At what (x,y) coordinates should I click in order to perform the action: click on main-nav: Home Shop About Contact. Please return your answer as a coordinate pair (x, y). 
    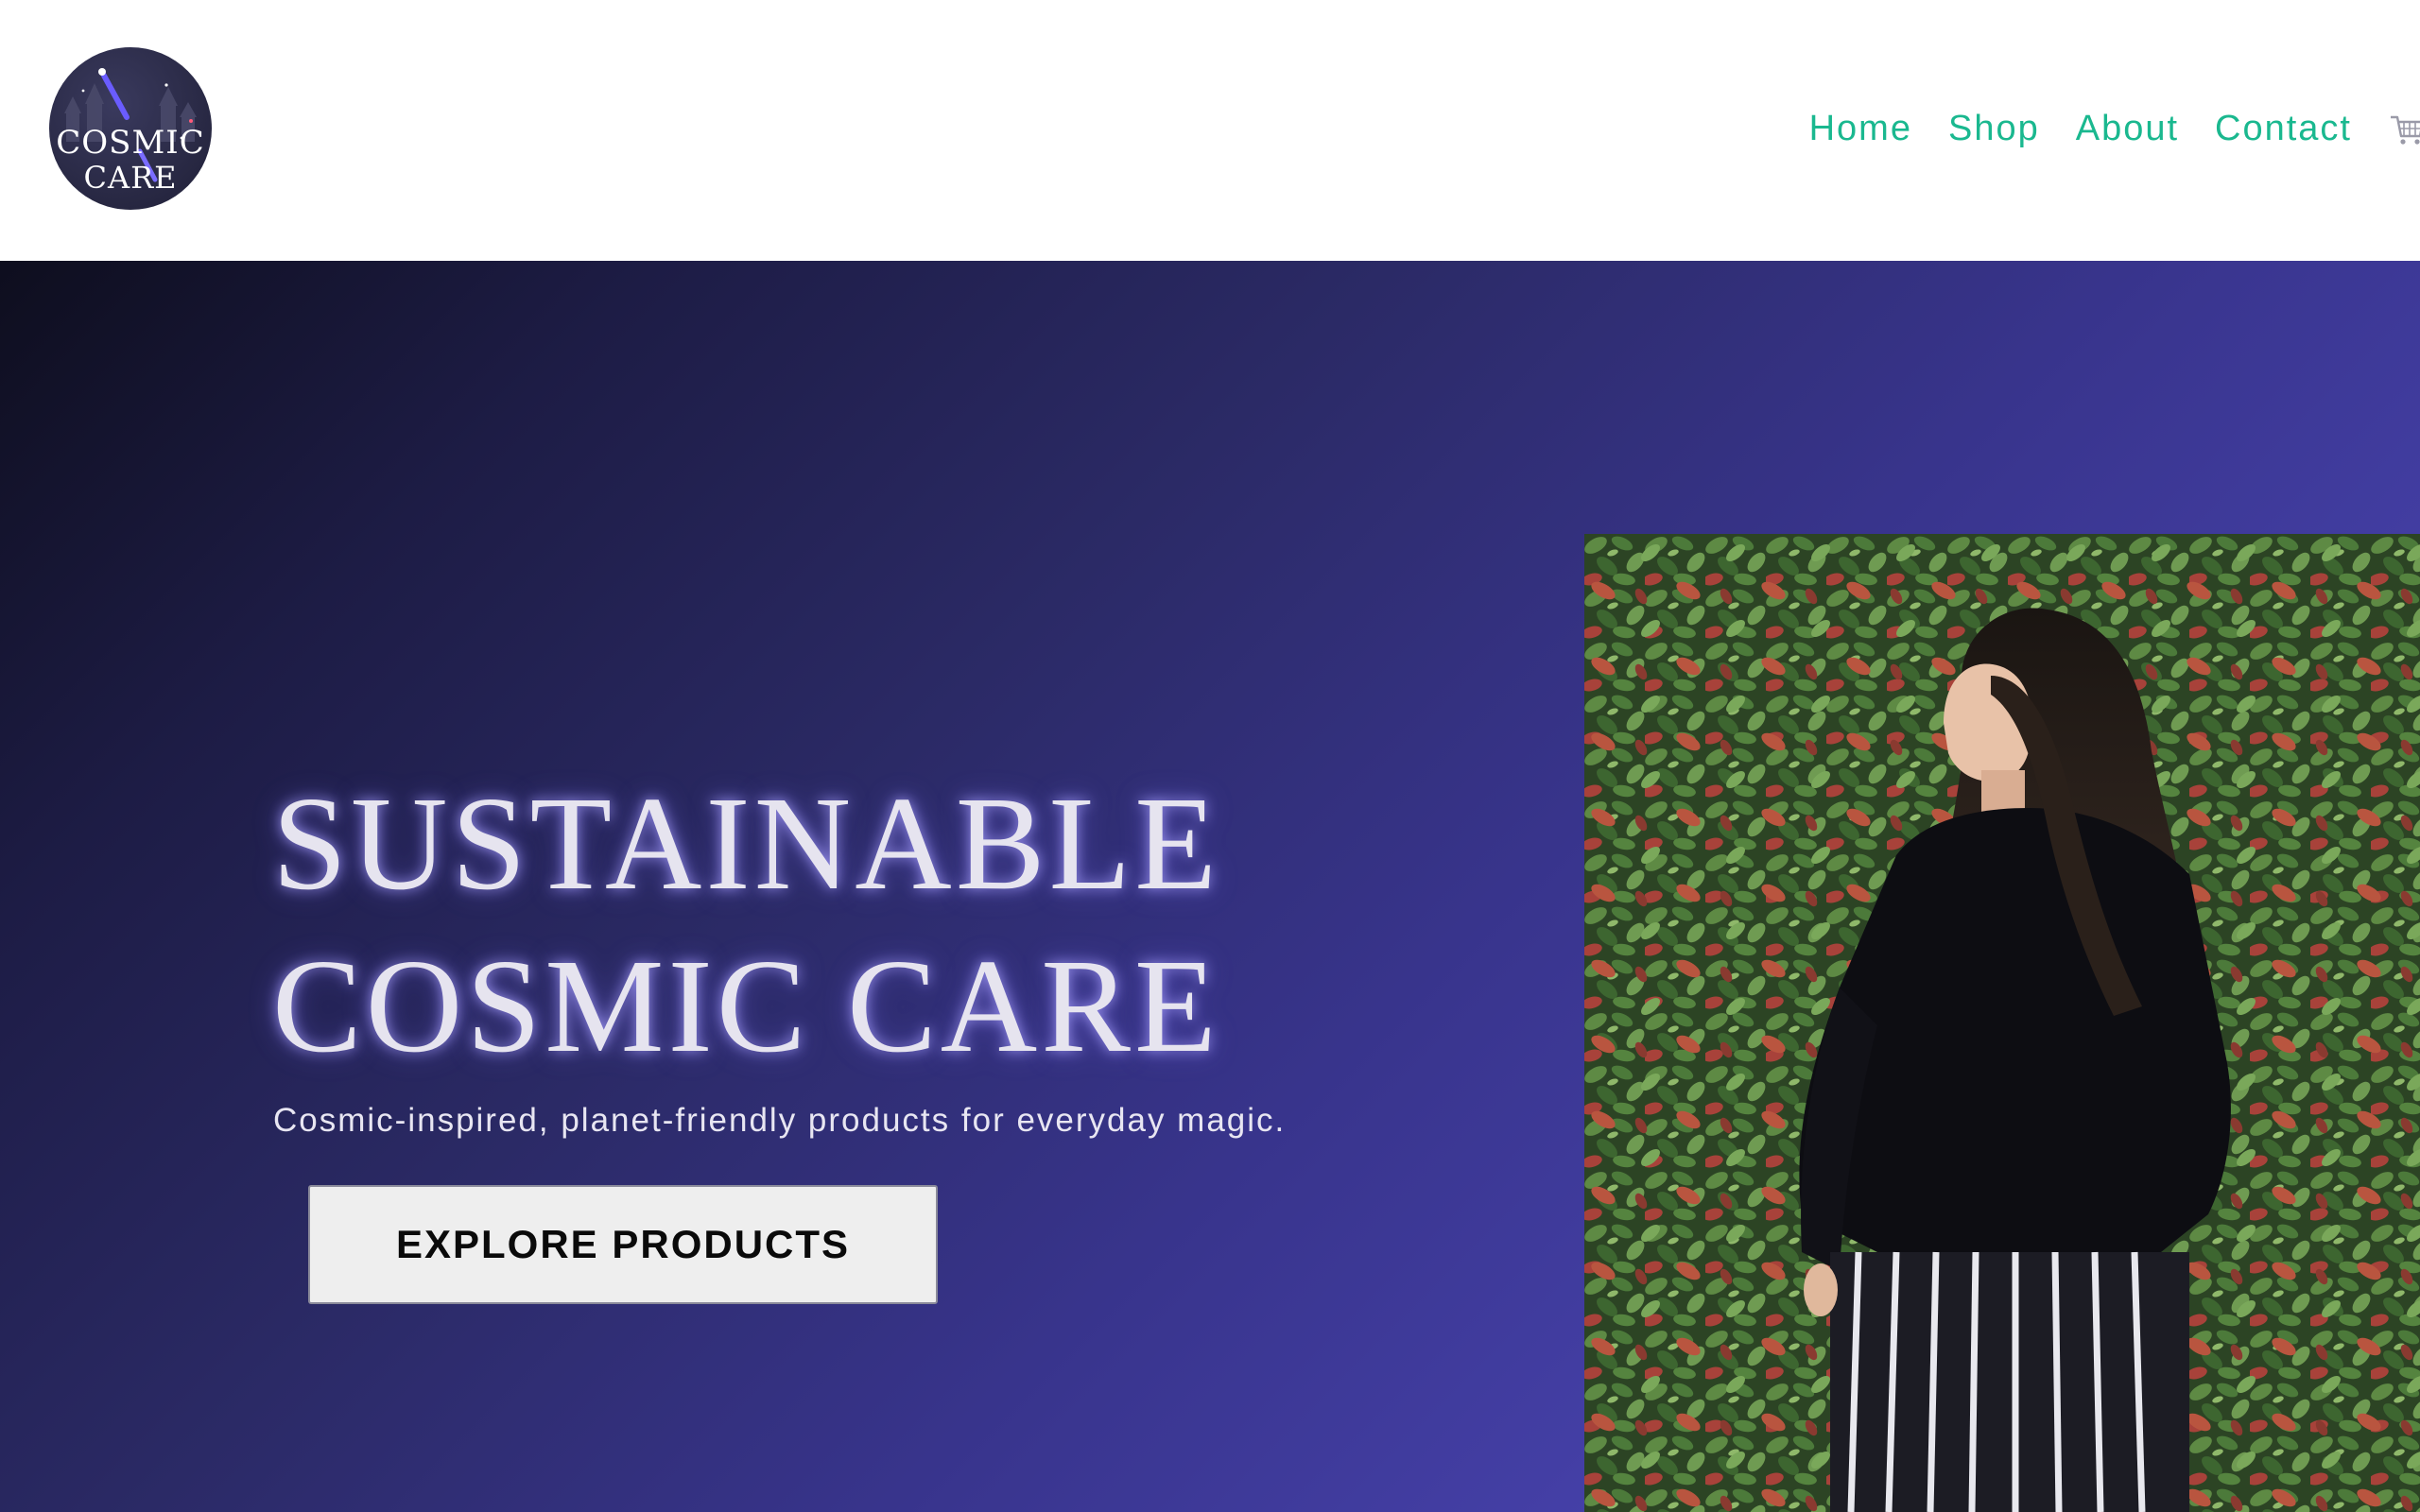
    Looking at the image, I should click on (2114, 128).